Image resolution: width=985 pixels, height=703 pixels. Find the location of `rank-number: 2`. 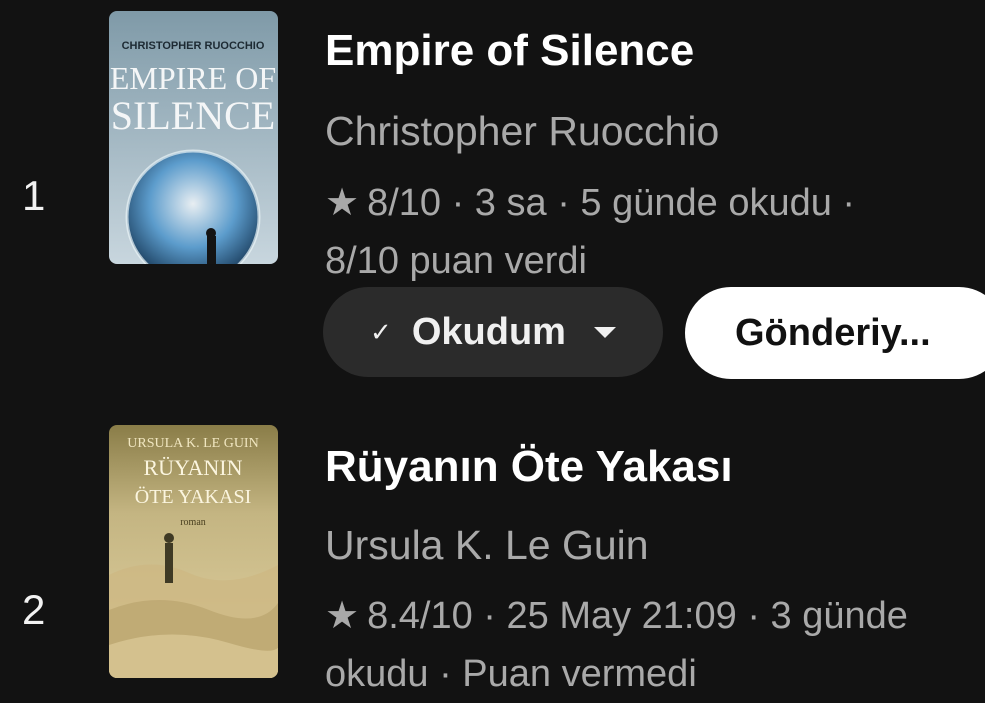

rank-number: 2 is located at coordinates (34, 609).